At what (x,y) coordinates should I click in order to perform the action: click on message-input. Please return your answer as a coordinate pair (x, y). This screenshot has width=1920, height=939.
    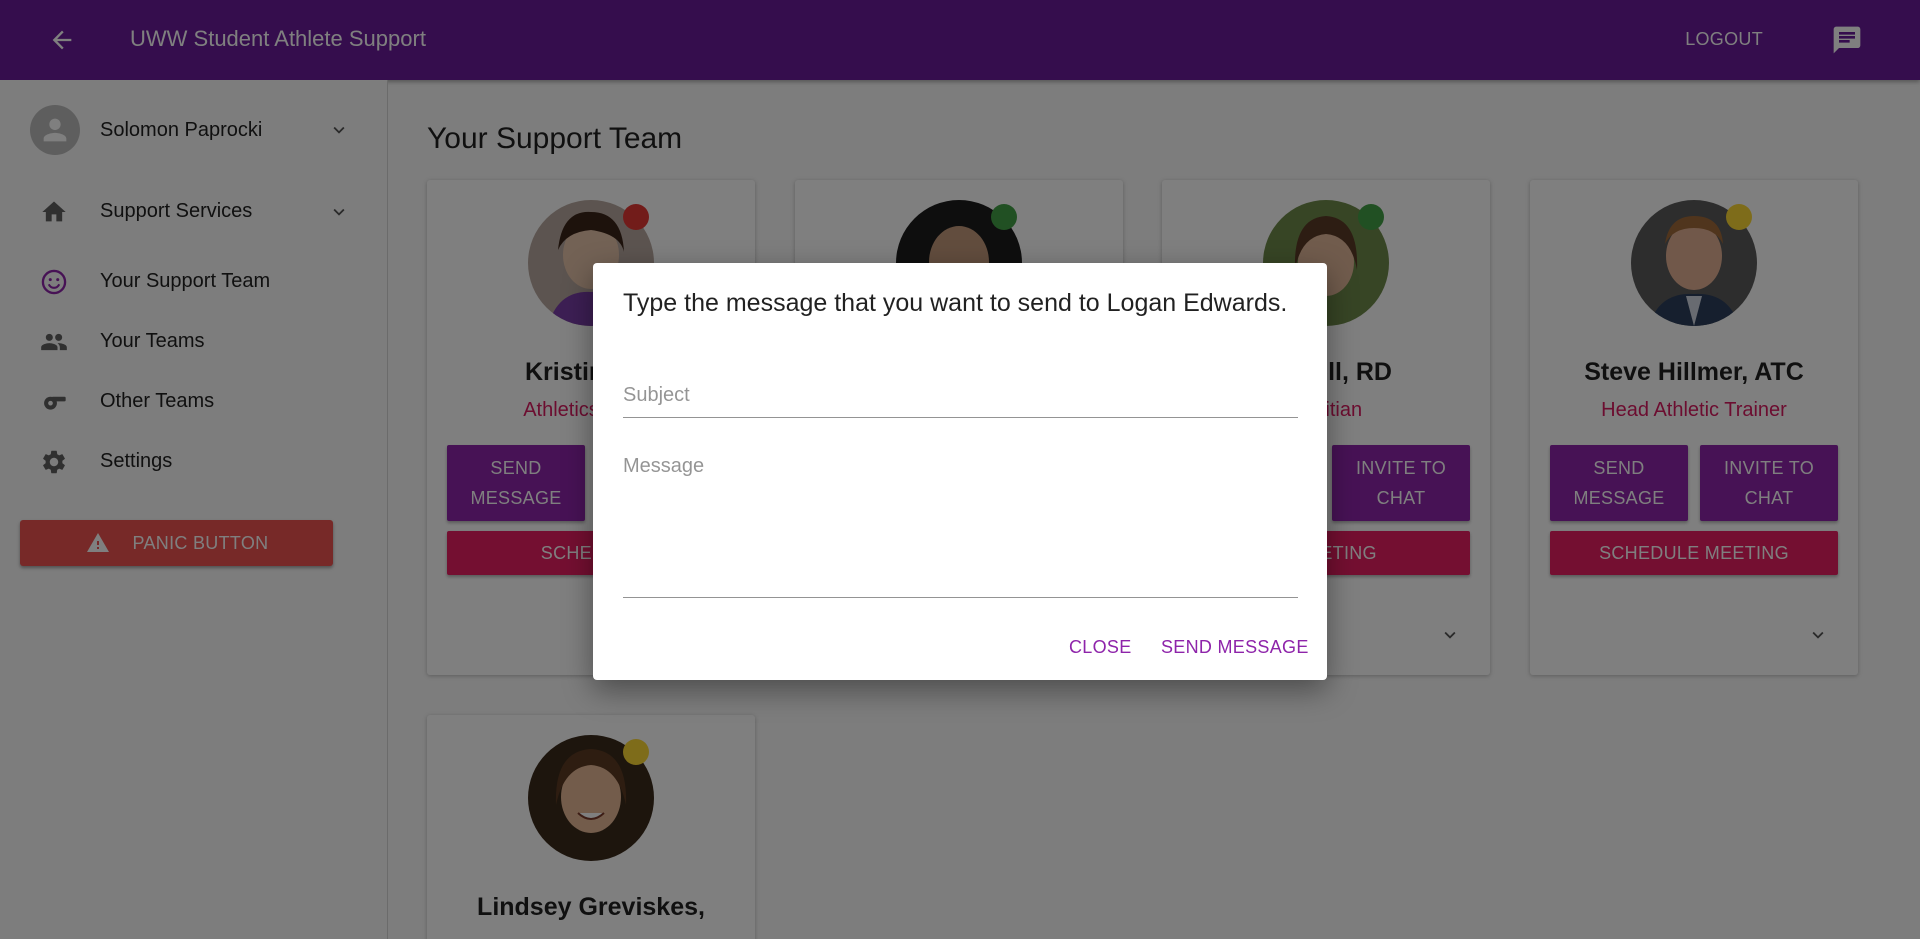
    Looking at the image, I should click on (960, 526).